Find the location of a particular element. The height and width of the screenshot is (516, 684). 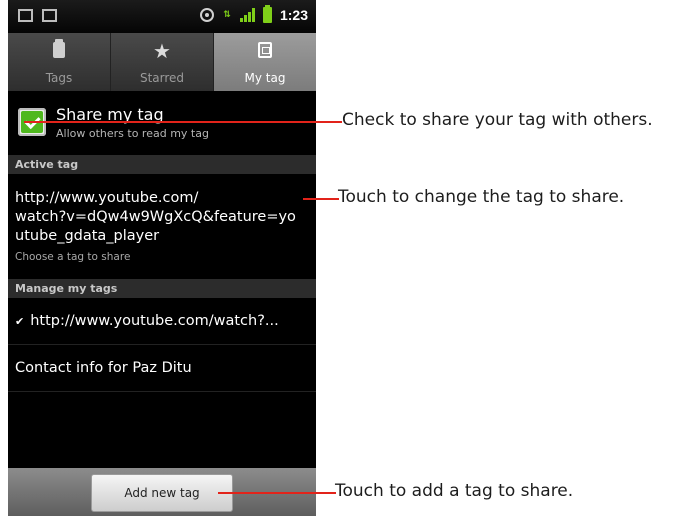

share-subtitle: Allow others to read my tag is located at coordinates (132, 133).